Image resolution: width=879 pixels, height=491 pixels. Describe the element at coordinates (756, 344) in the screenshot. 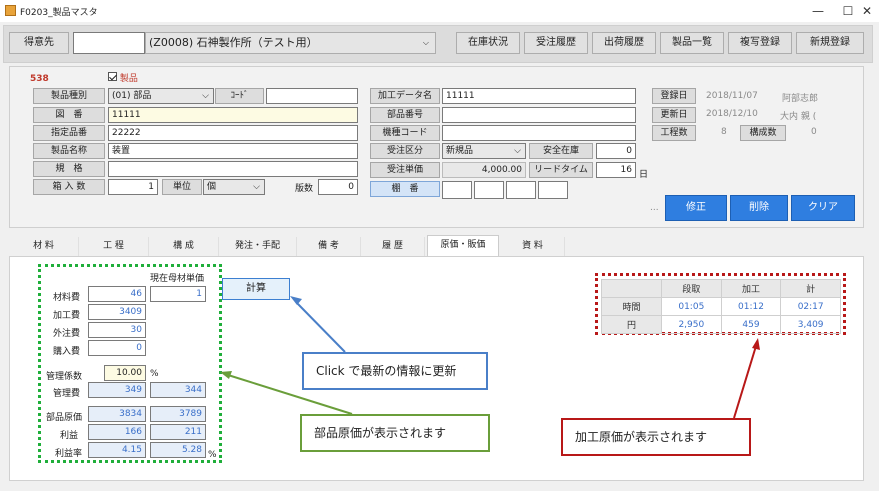

I see `red-arrow-head` at that location.